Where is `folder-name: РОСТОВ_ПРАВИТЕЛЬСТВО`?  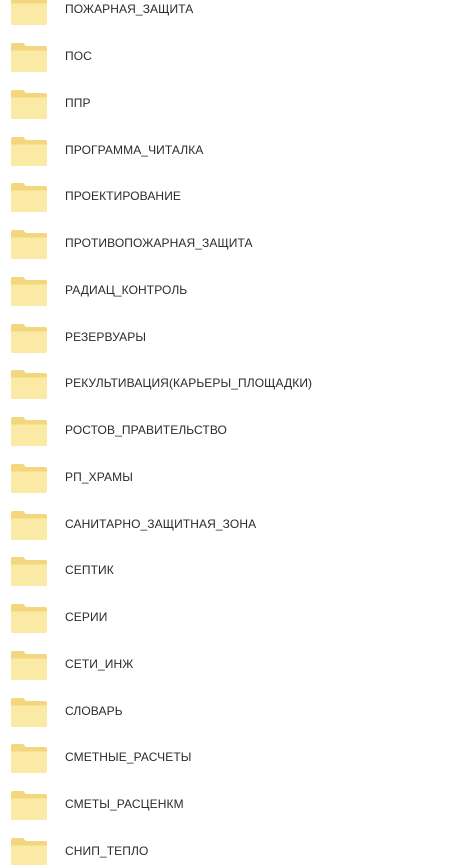
folder-name: РОСТОВ_ПРАВИТЕЛЬСТВО is located at coordinates (146, 430).